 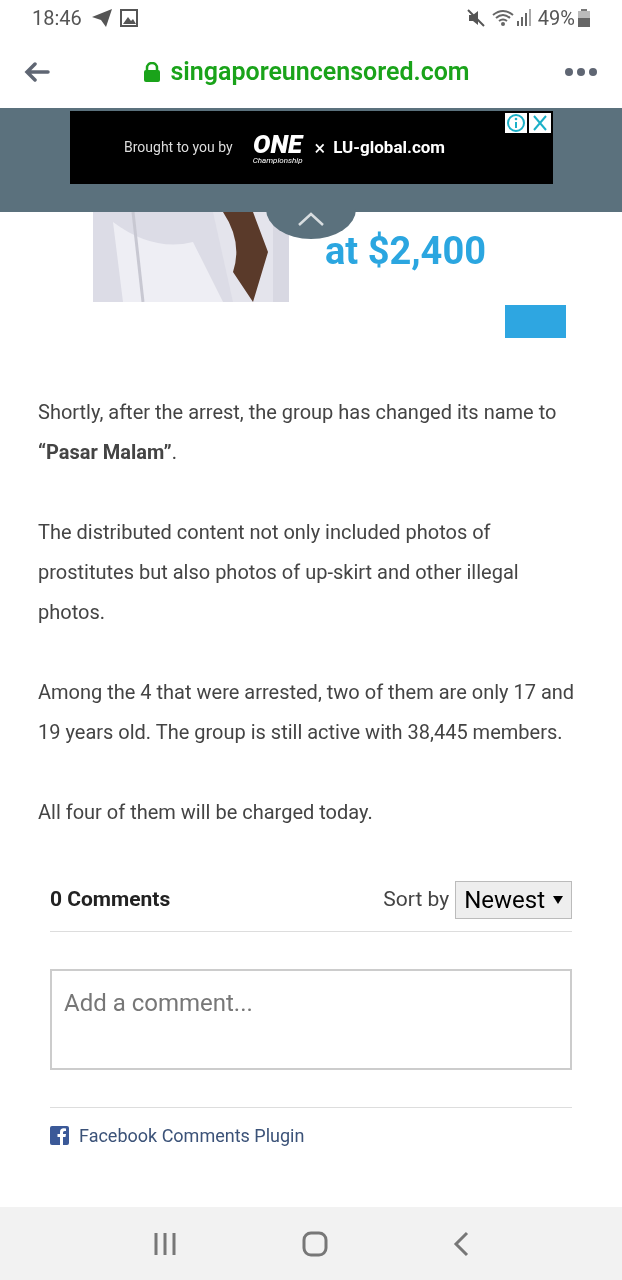 I want to click on ad-times: ×, so click(x=320, y=148).